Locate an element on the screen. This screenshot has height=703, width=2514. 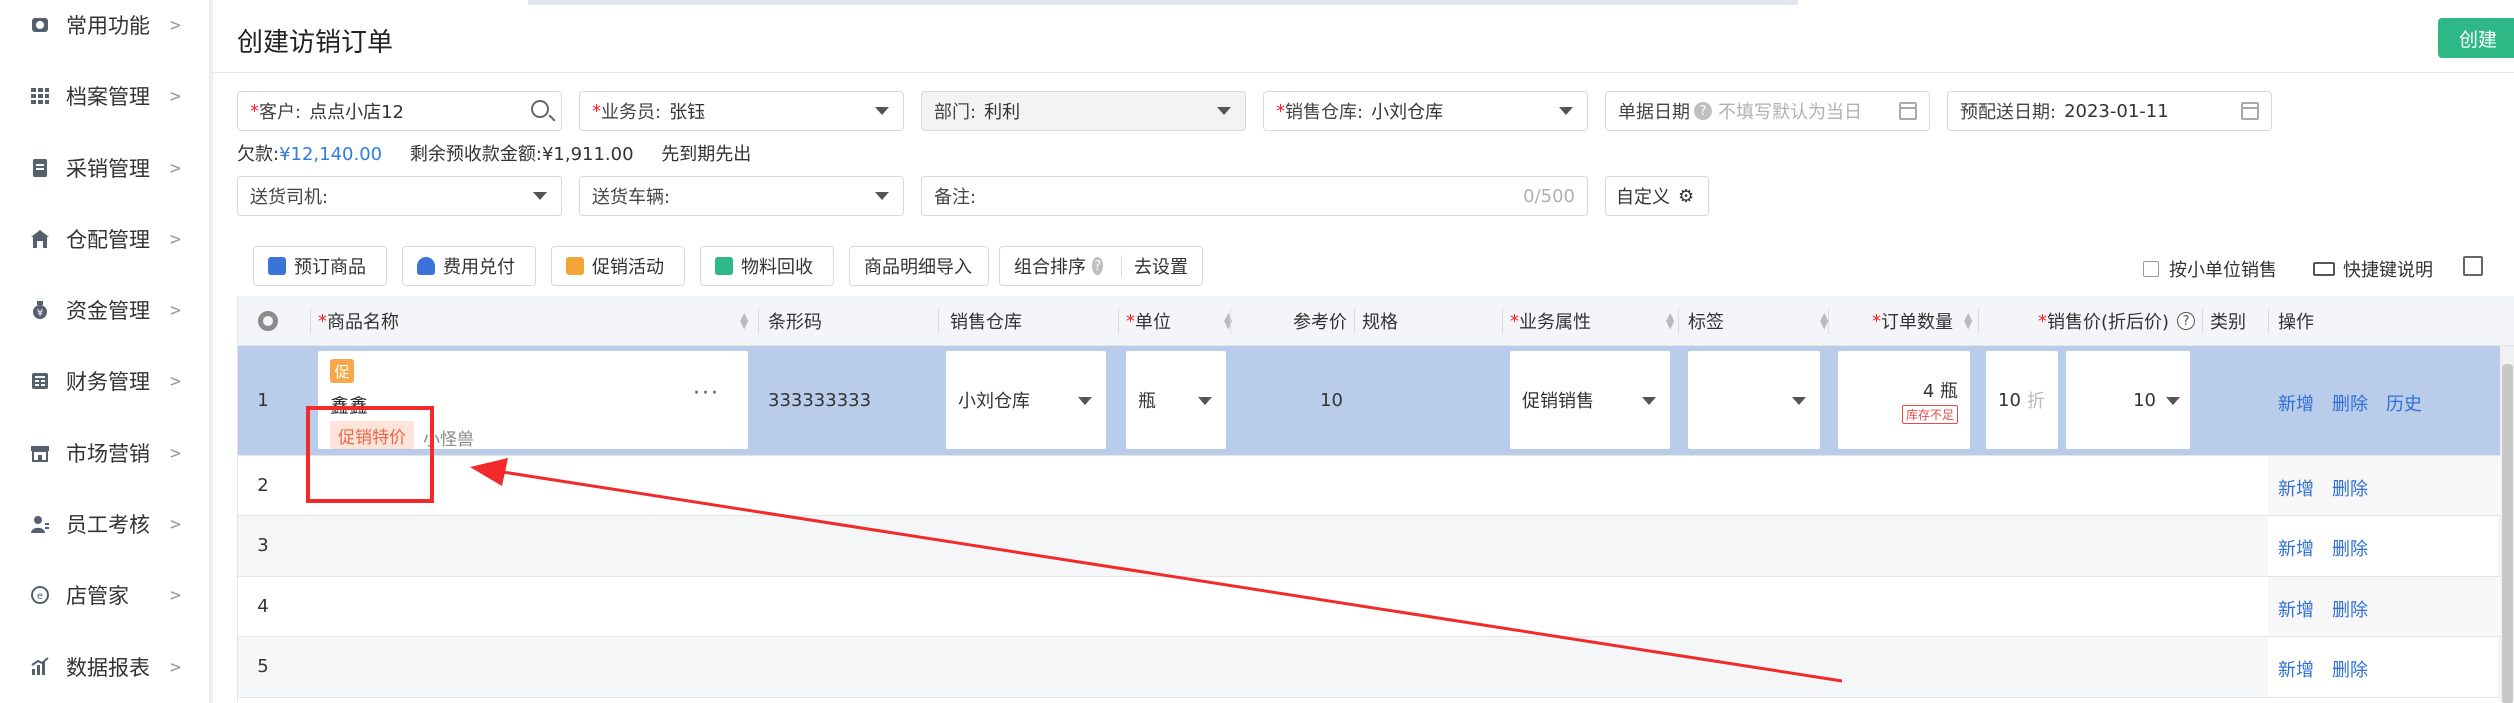
sidebar-item-warehouse: 仓配管理 > is located at coordinates (105, 239).